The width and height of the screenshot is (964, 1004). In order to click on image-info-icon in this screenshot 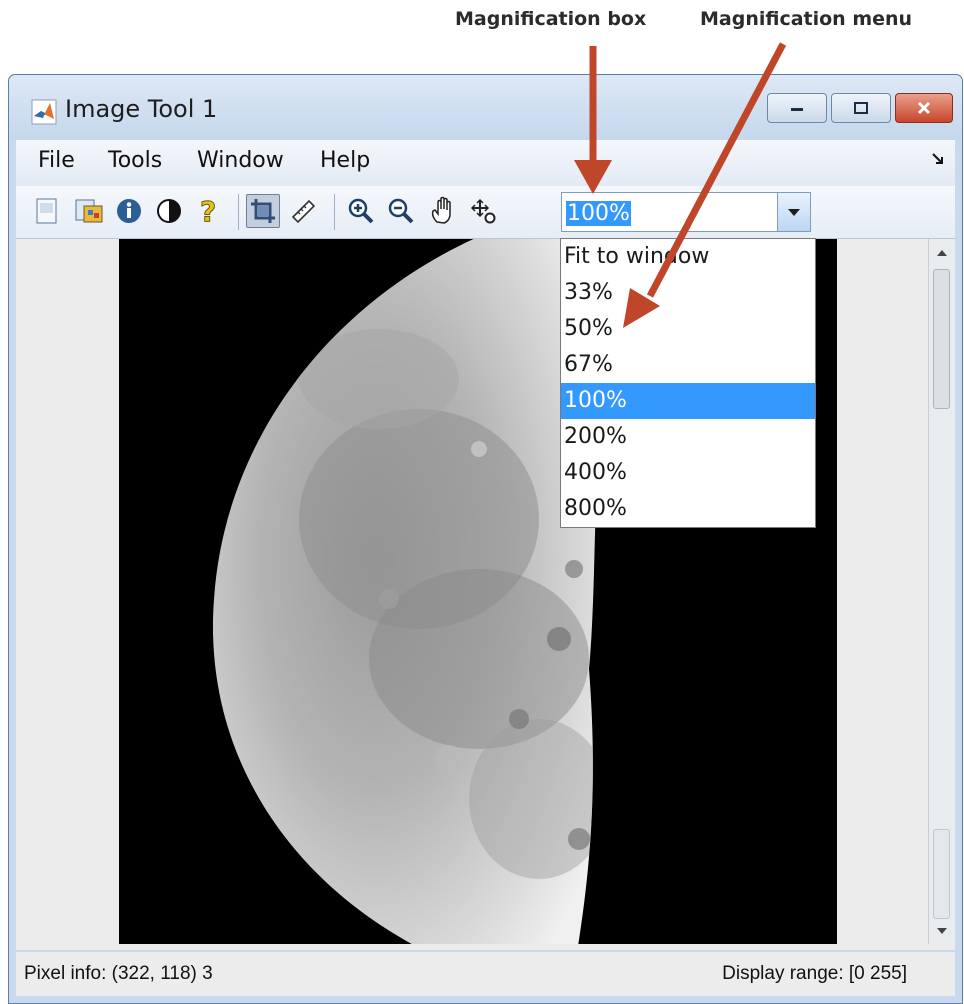, I will do `click(89, 211)`.